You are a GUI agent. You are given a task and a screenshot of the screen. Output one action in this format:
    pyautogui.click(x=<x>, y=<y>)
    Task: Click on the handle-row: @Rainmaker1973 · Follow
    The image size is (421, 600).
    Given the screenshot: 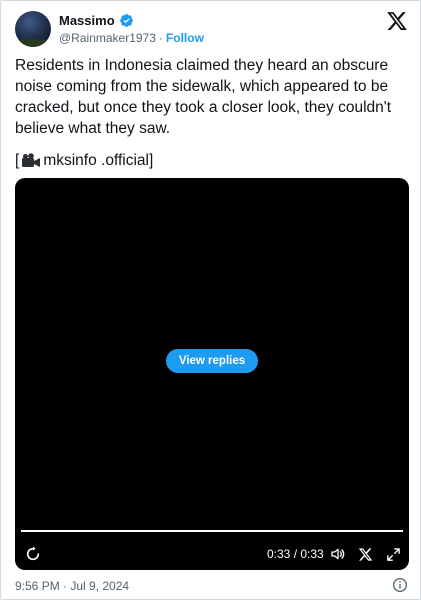 What is the action you would take?
    pyautogui.click(x=131, y=38)
    